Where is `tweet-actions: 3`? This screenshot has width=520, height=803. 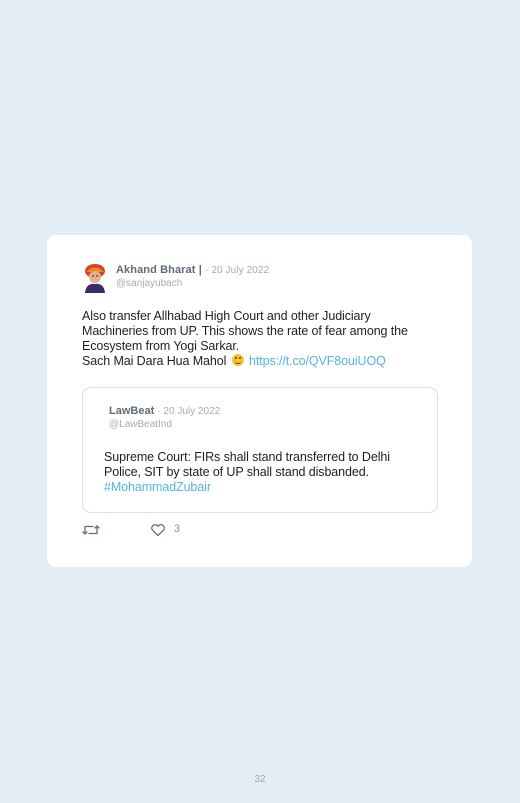
tweet-actions: 3 is located at coordinates (182, 530).